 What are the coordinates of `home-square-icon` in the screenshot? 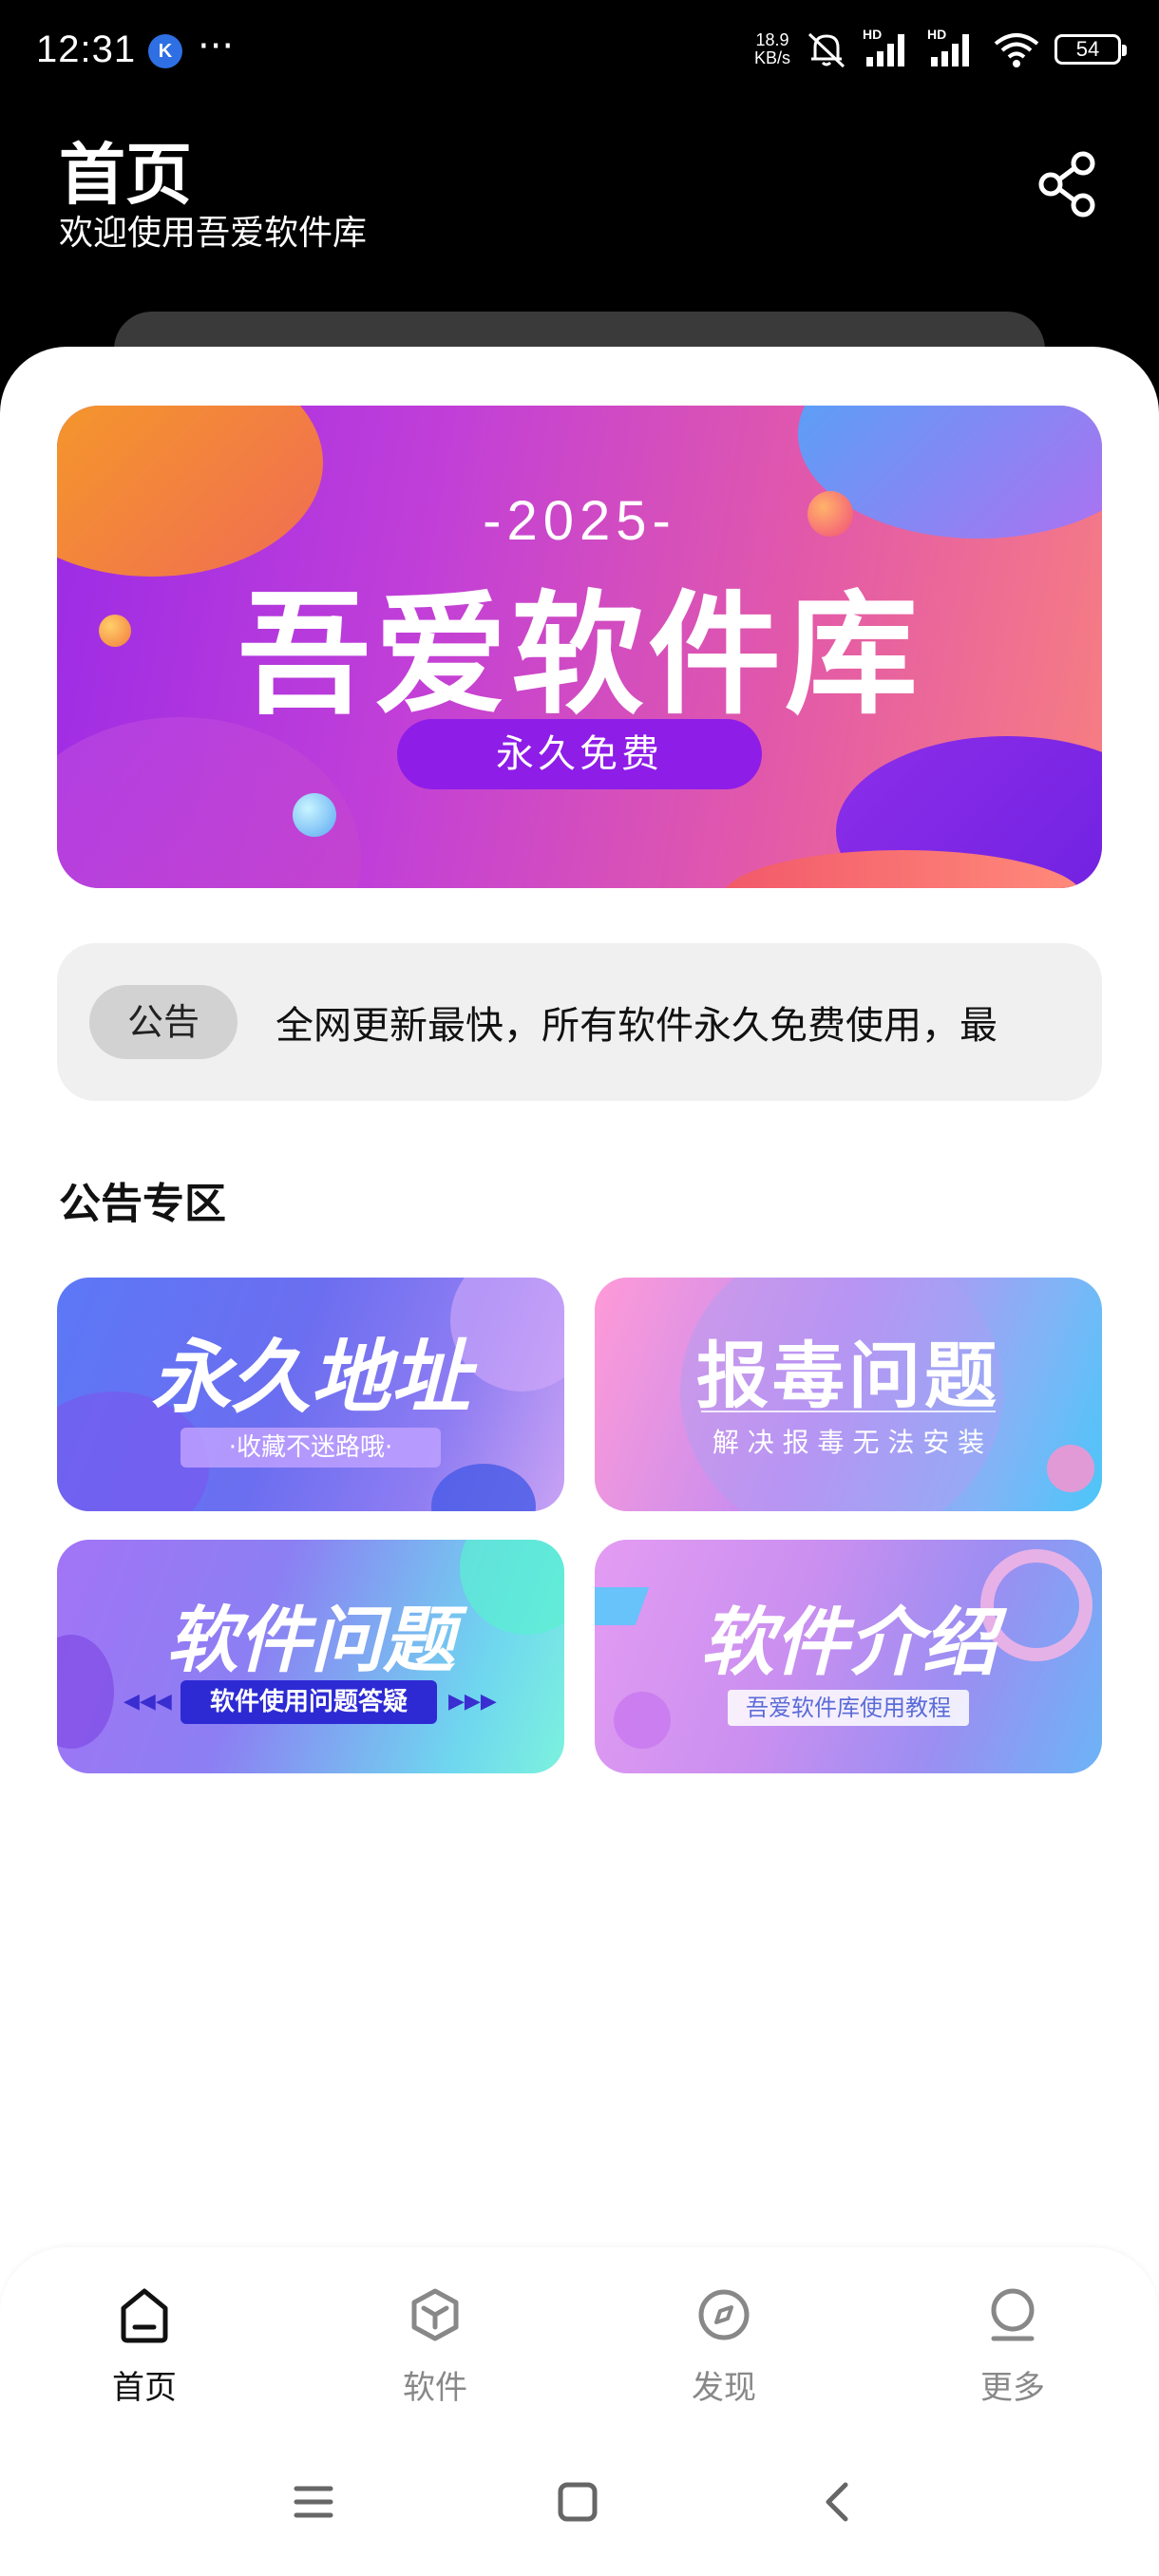 It's located at (577, 2502).